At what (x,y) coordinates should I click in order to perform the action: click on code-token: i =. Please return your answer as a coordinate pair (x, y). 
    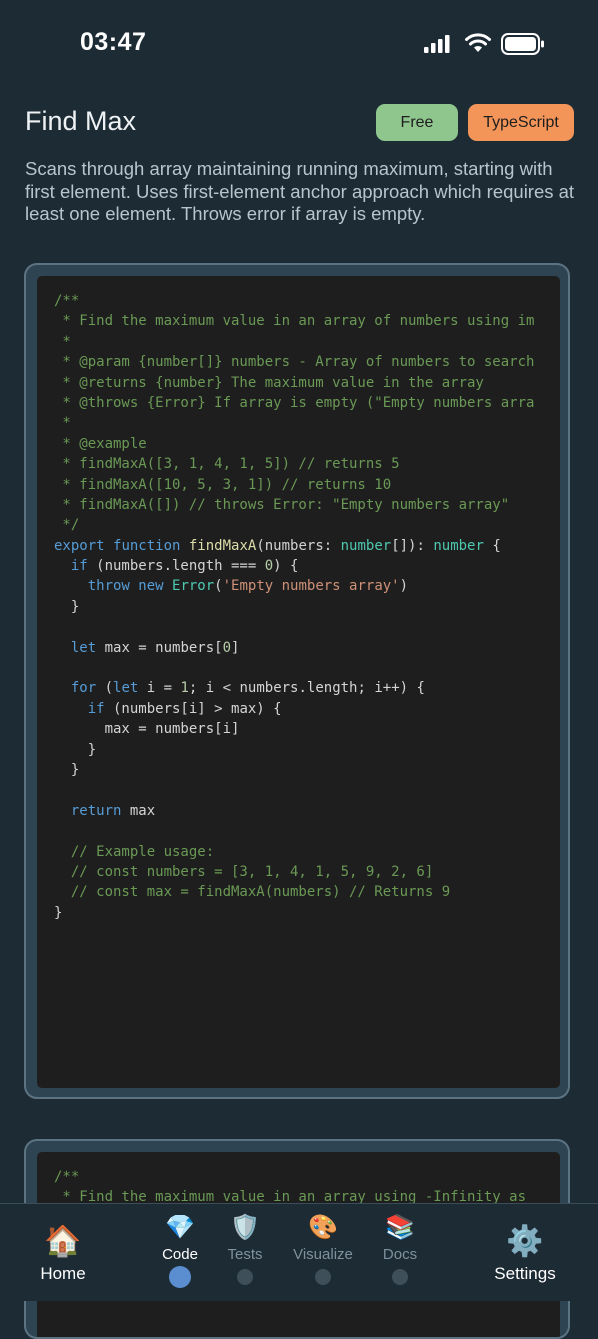
    Looking at the image, I should click on (159, 688).